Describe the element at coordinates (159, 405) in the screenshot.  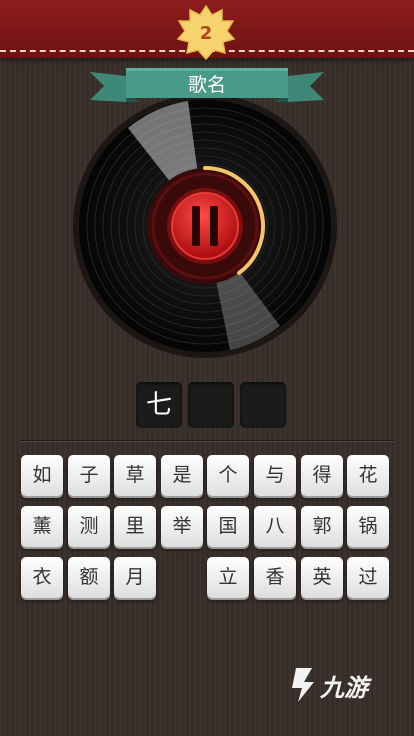
I see `answer-slot: 七` at that location.